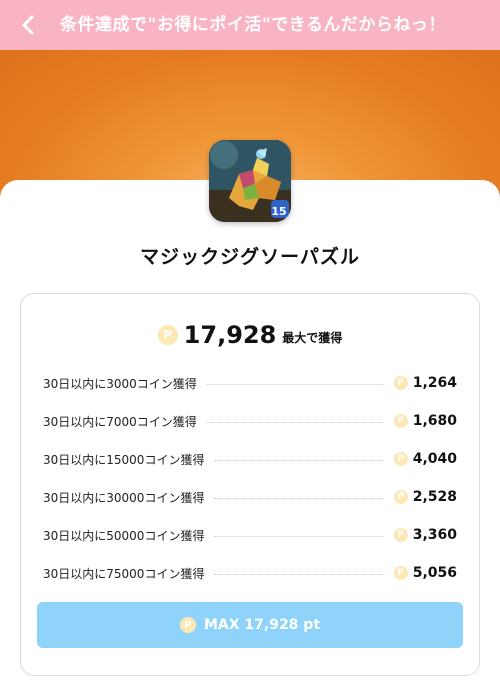  What do you see at coordinates (250, 257) in the screenshot?
I see `app-name: マジックジグソーパズル` at bounding box center [250, 257].